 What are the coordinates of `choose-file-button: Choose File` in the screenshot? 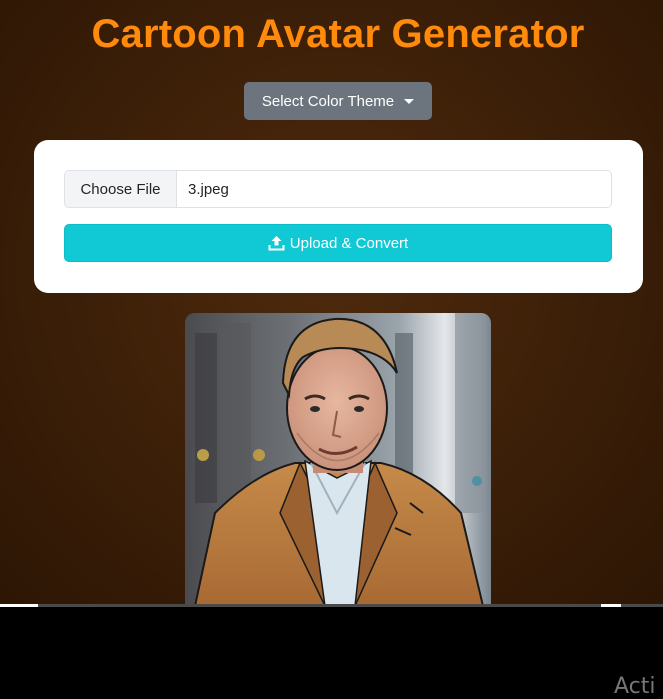 It's located at (121, 189).